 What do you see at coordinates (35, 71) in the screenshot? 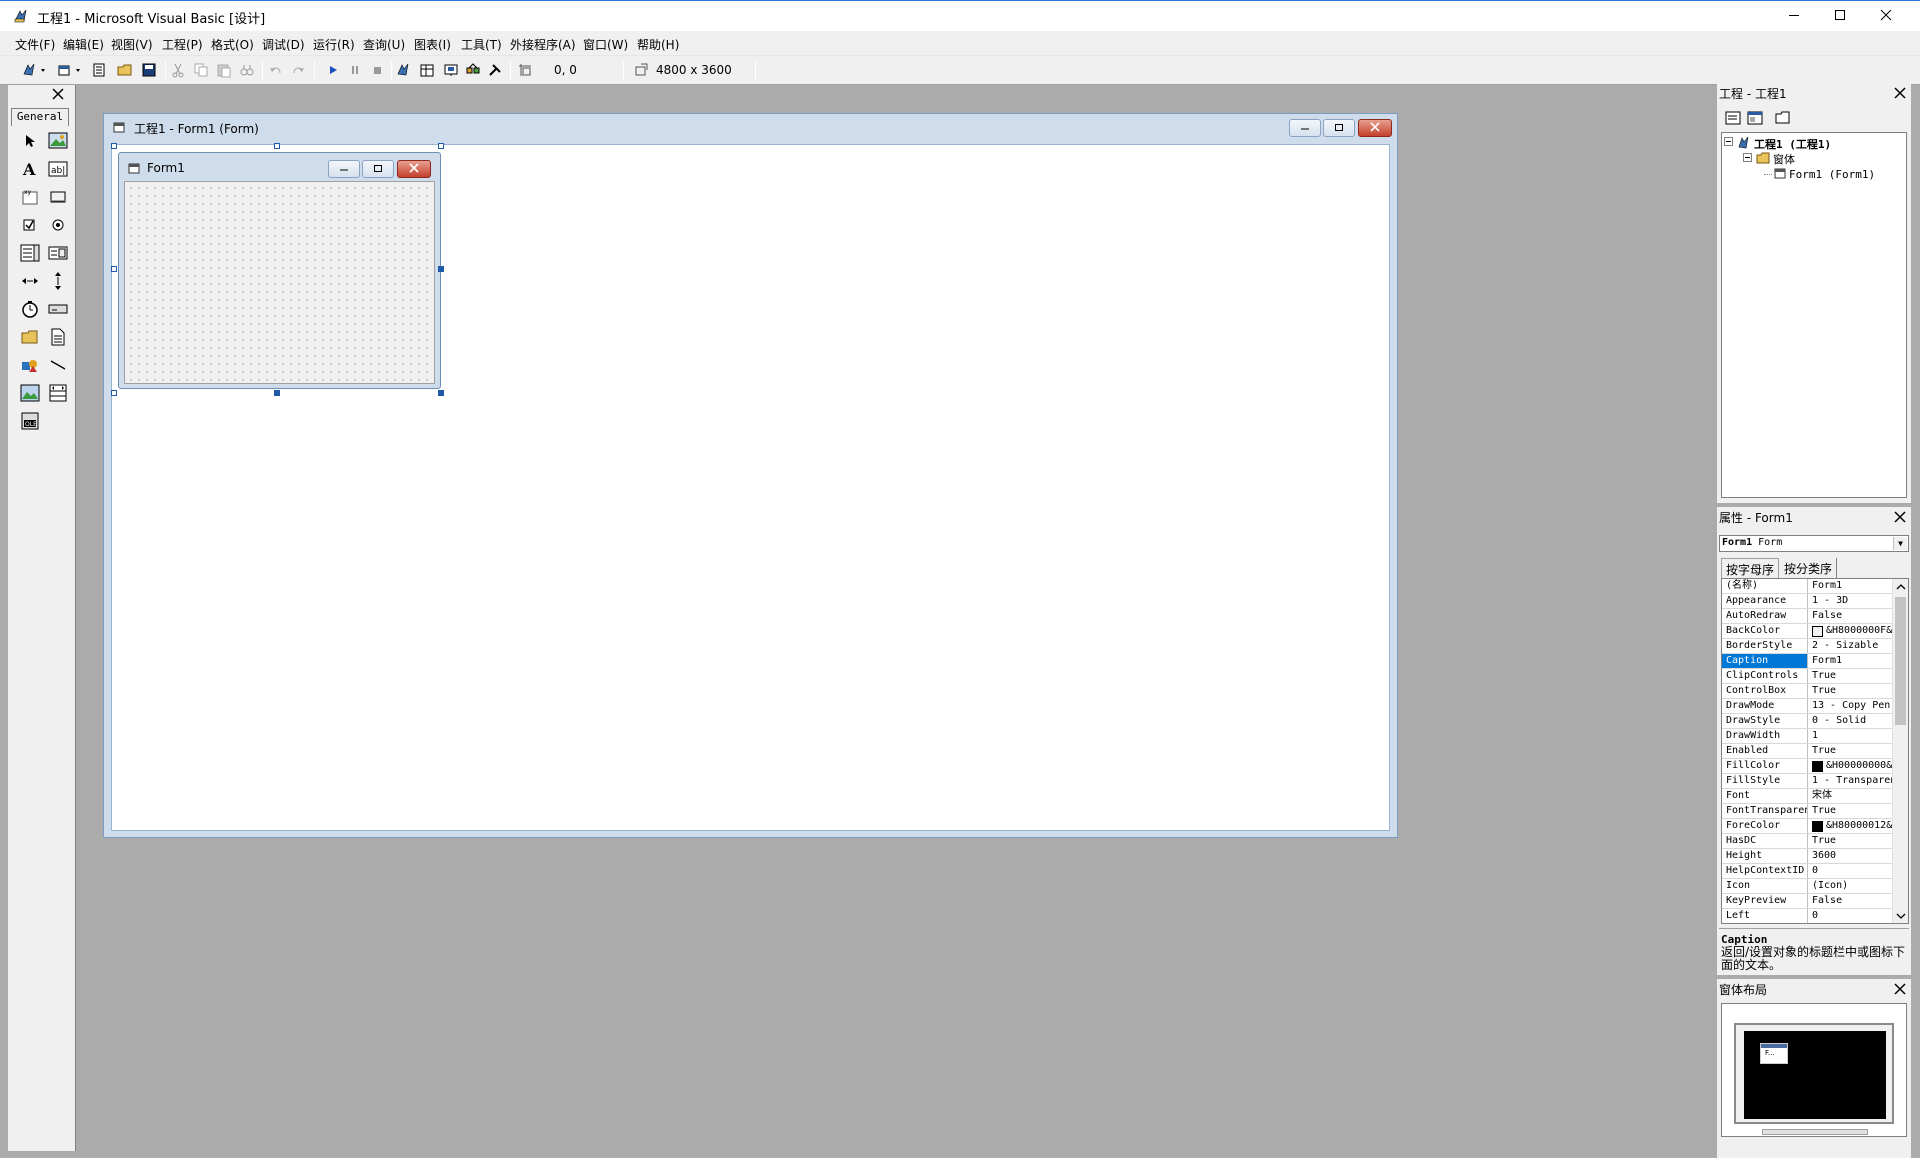
I see `add-project-button` at bounding box center [35, 71].